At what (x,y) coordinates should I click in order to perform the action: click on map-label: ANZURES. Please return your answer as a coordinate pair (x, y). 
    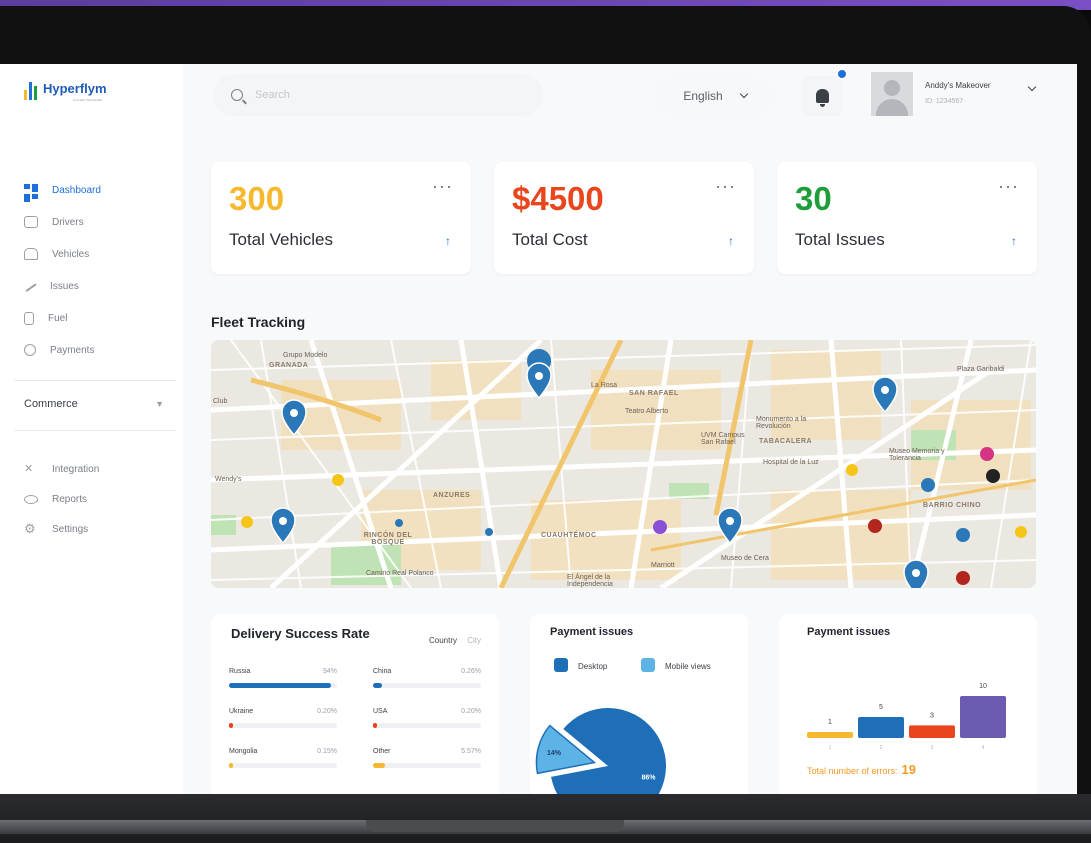
    Looking at the image, I should click on (452, 495).